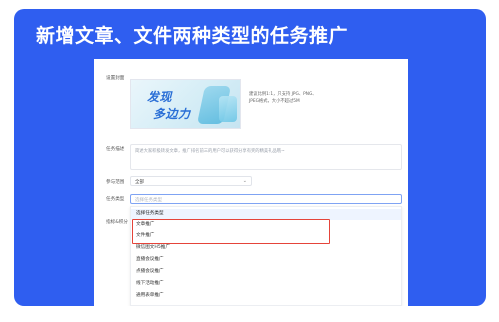 Image resolution: width=499 pixels, height=322 pixels. What do you see at coordinates (228, 109) in the screenshot?
I see `cover-illustration-shape-small` at bounding box center [228, 109].